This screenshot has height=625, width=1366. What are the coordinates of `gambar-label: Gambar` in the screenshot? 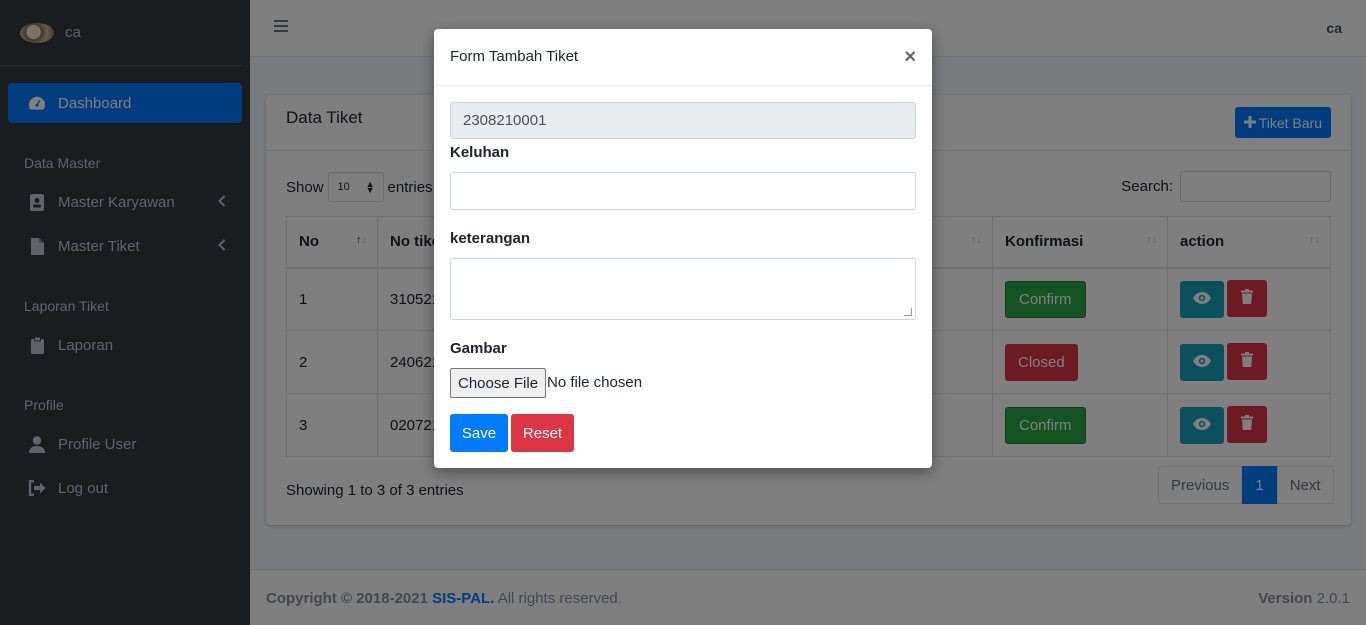 It's located at (478, 348).